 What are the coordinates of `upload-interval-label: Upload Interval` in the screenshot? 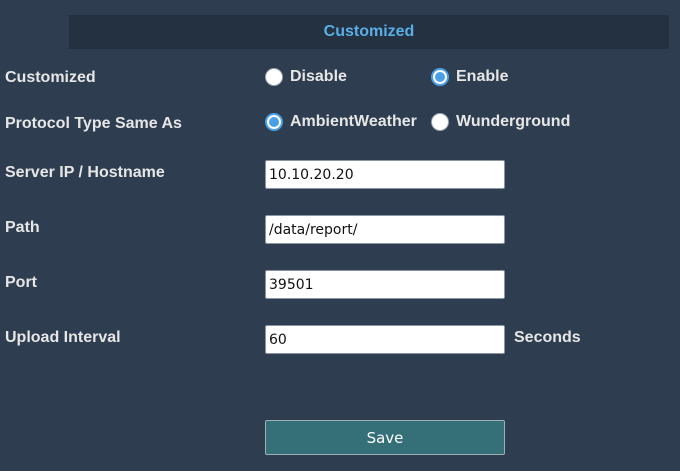 It's located at (63, 337).